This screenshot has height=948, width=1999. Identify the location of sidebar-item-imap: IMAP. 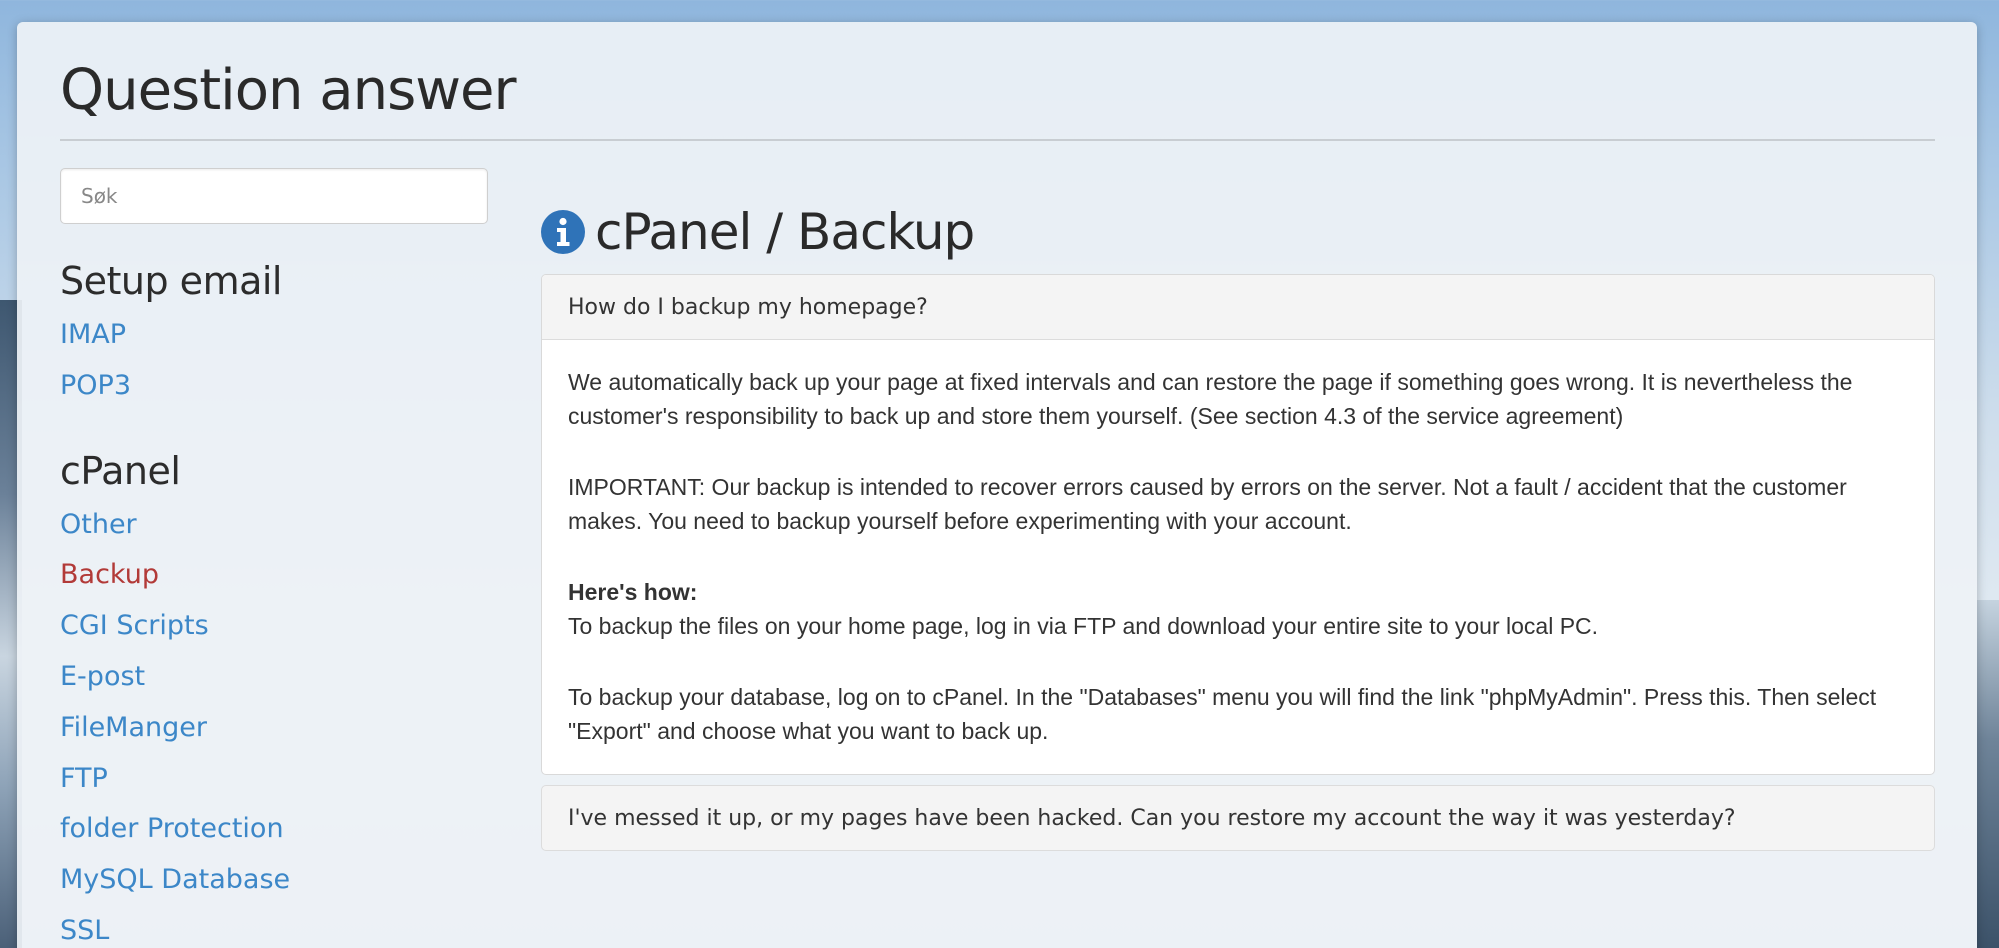
(280, 335).